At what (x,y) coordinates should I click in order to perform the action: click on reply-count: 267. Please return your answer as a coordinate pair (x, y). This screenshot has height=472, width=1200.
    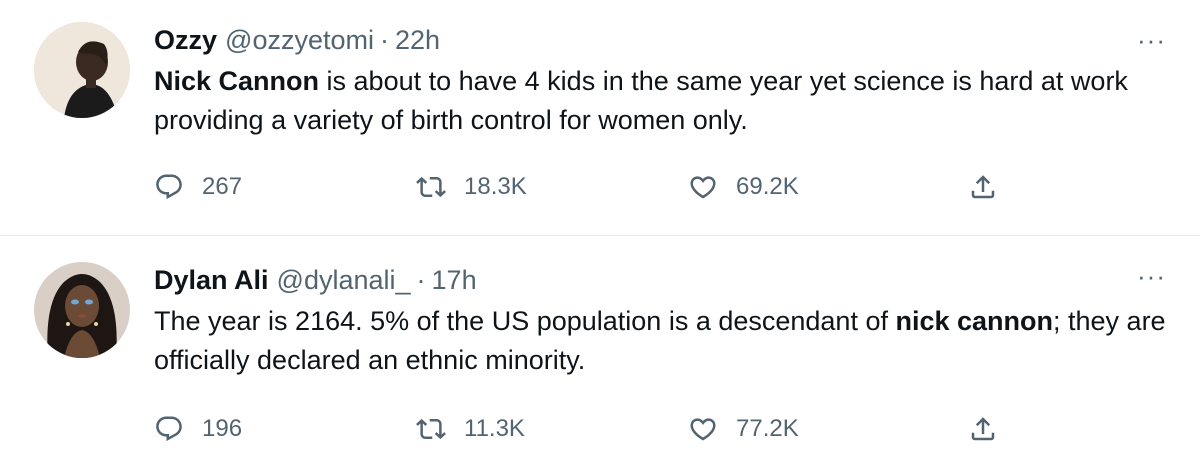
    Looking at the image, I should click on (222, 186).